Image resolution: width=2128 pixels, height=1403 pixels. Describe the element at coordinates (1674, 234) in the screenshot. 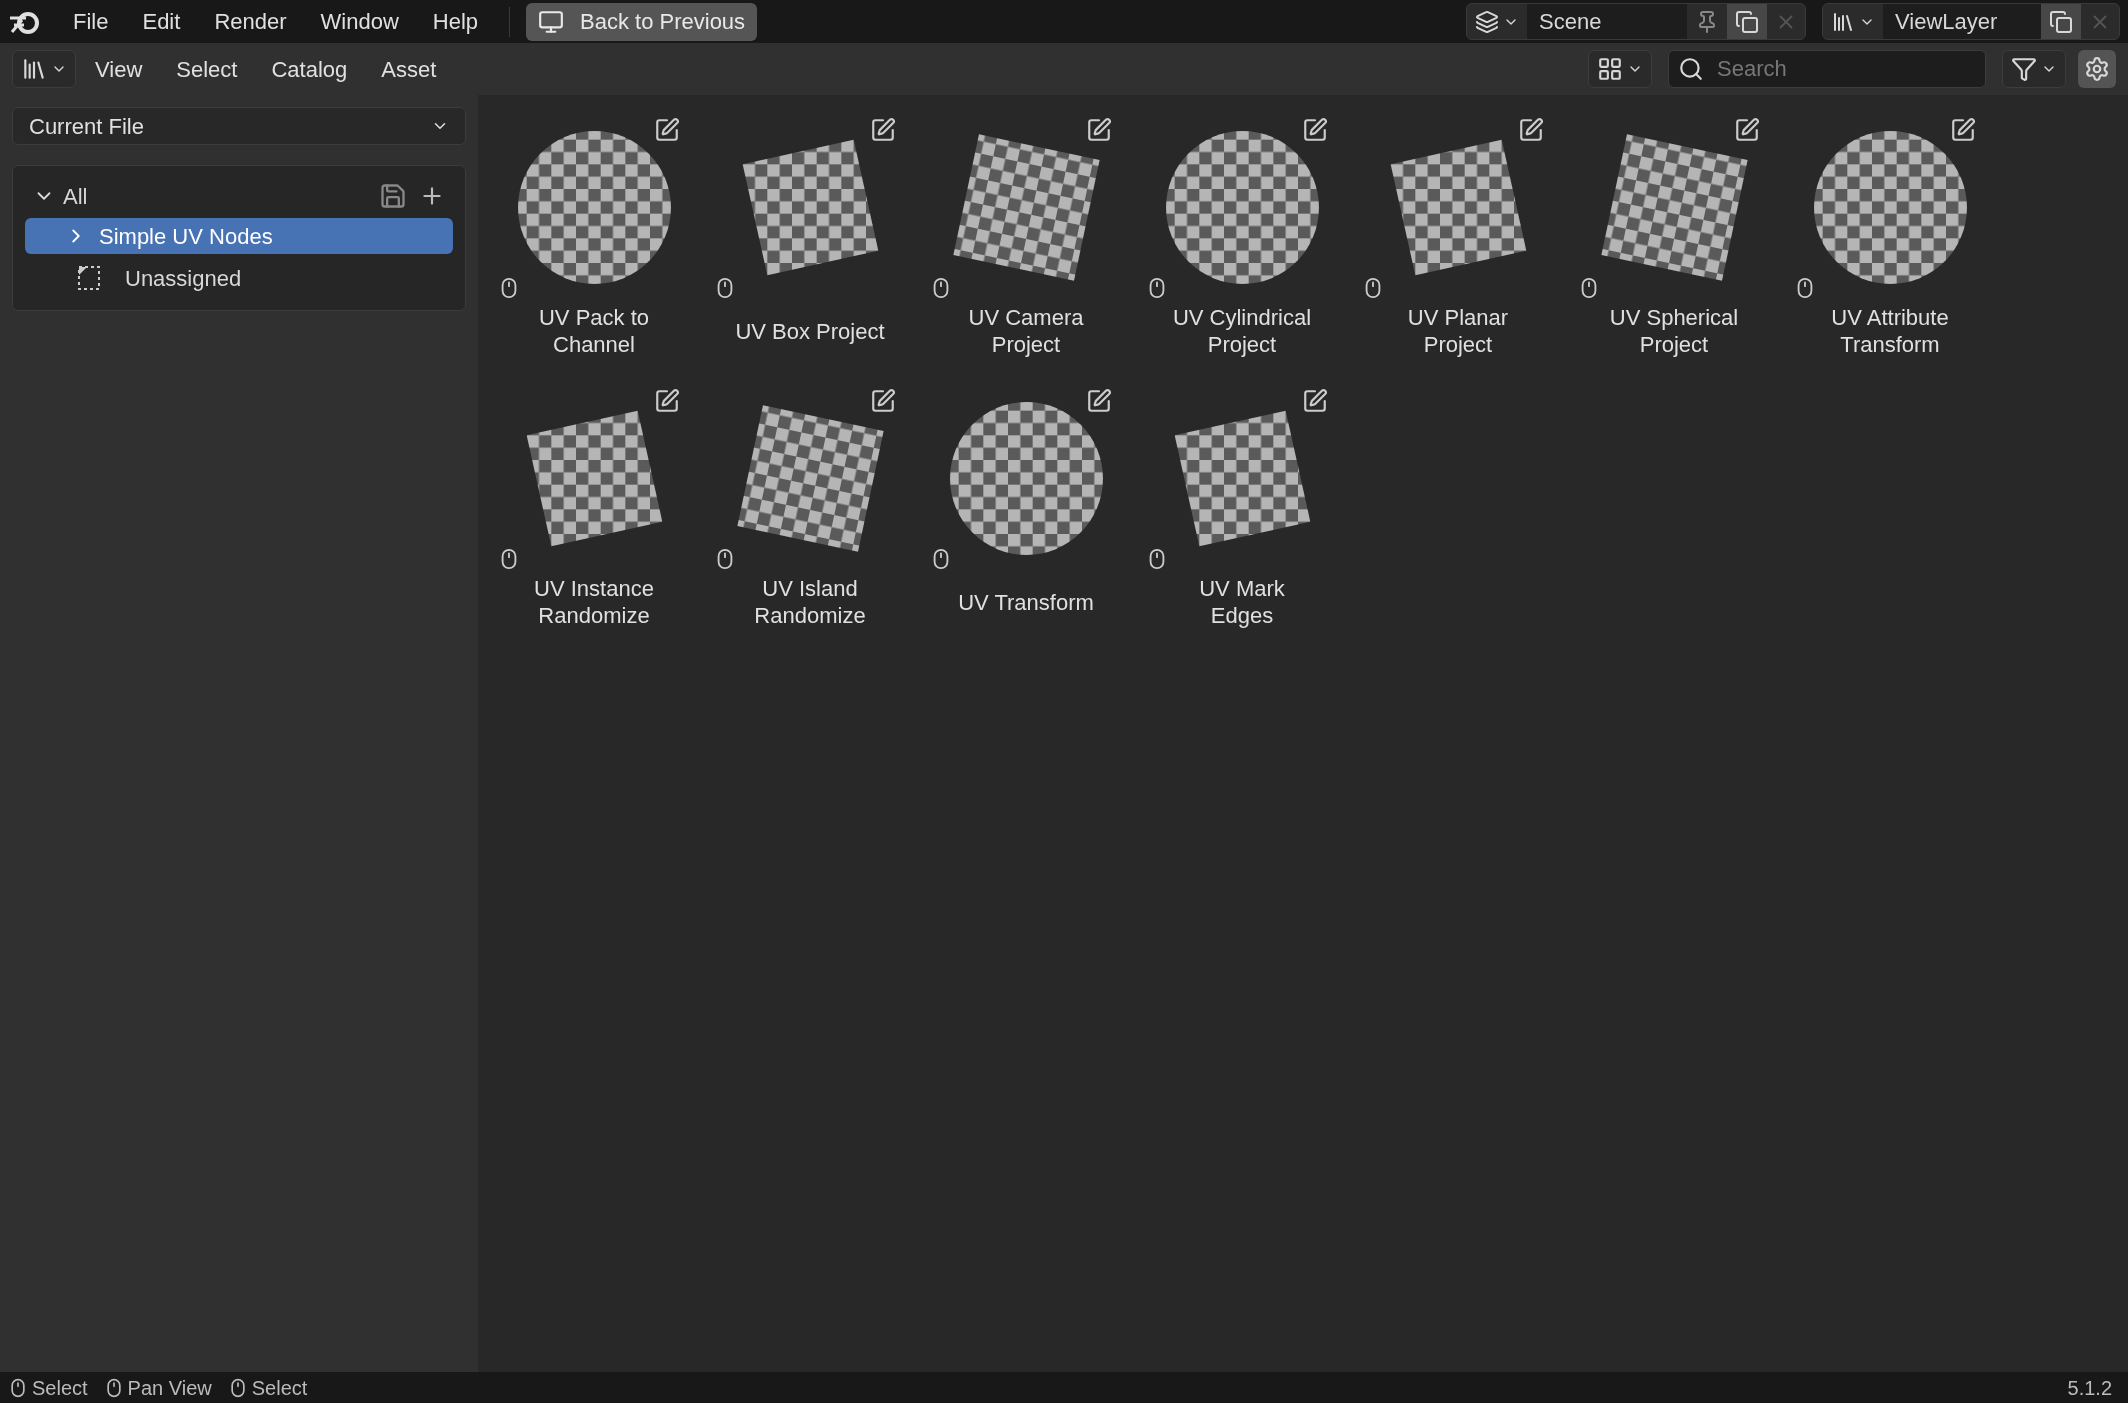

I see `asset-tile: UV Spherical Project` at that location.